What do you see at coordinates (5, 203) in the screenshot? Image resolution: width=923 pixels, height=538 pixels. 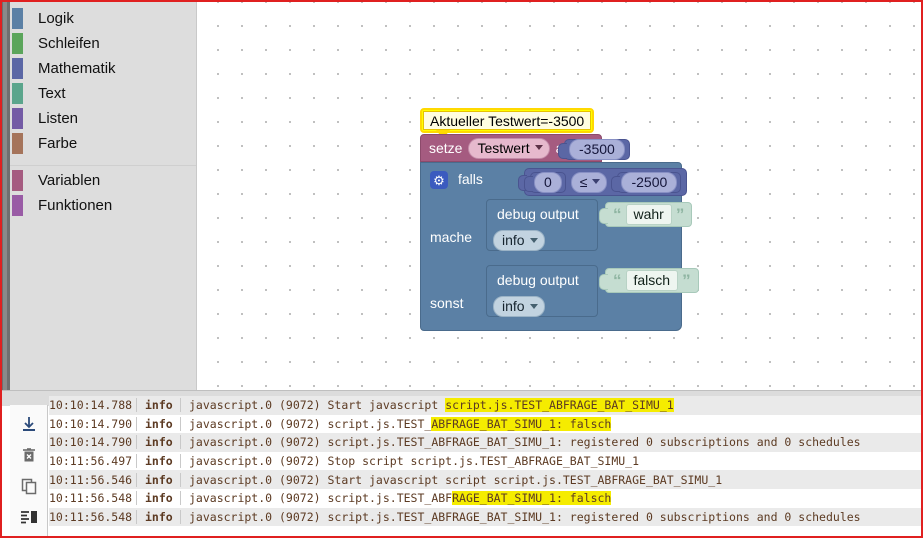 I see `left-rail-thumb` at bounding box center [5, 203].